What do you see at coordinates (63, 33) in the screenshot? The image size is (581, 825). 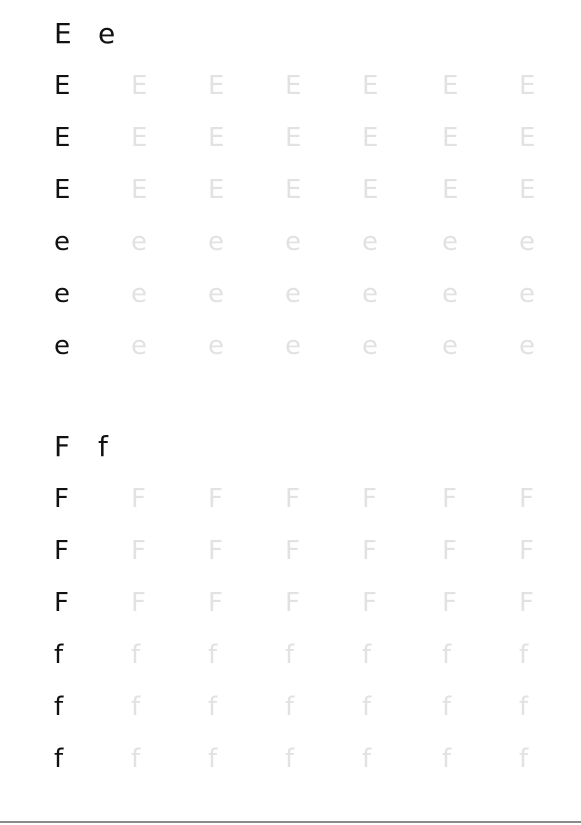 I see `title-uppercase-letter: E` at bounding box center [63, 33].